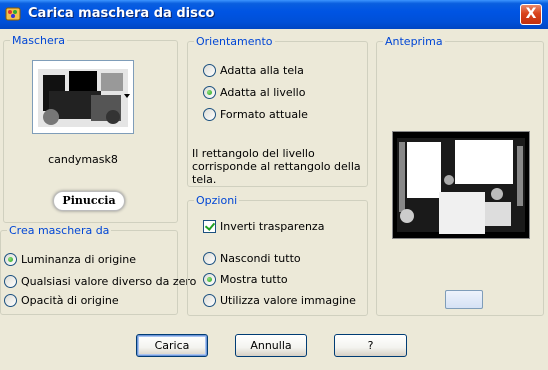 This screenshot has height=370, width=548. I want to click on load-button-label: Carica, so click(172, 345).